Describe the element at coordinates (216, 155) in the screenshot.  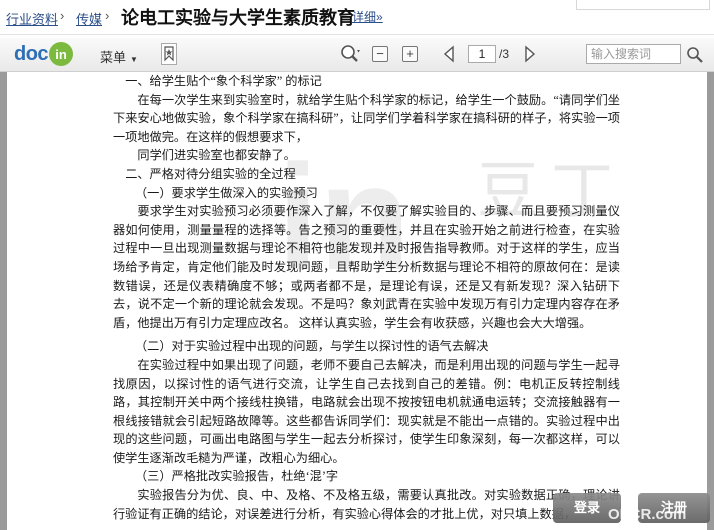
I see `doc-paragraph: 同学们进实验室也都安静了。` at that location.